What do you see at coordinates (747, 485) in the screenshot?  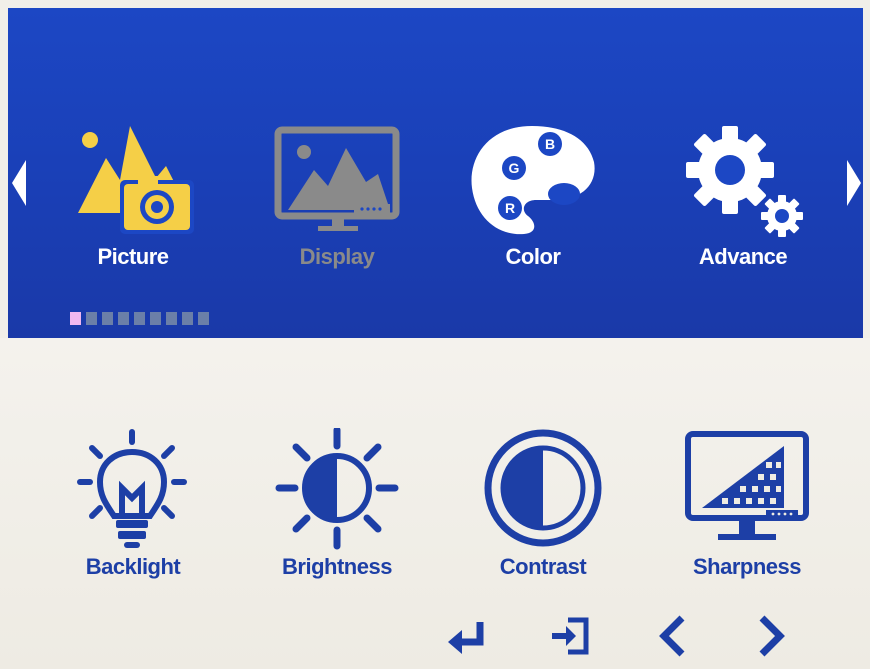 I see `sharpness-monitor-icon` at bounding box center [747, 485].